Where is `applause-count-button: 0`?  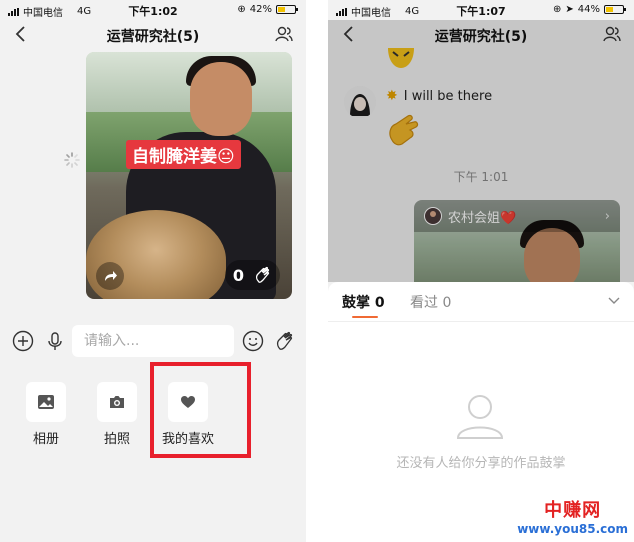
applause-count-button: 0 is located at coordinates (252, 275).